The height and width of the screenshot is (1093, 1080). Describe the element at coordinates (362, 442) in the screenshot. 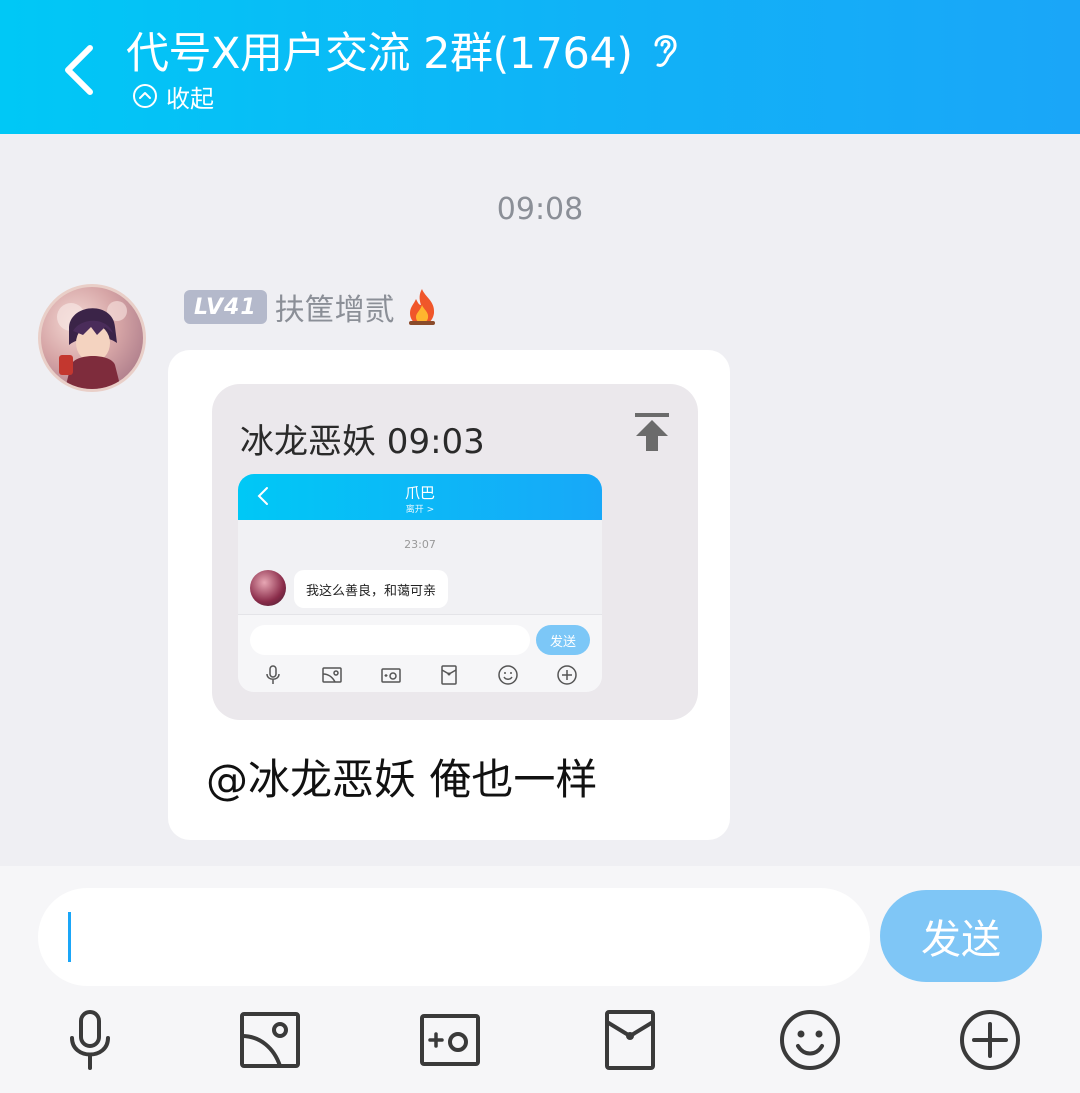

I see `quoted-reply-header: 冰龙恶妖 09:03` at that location.